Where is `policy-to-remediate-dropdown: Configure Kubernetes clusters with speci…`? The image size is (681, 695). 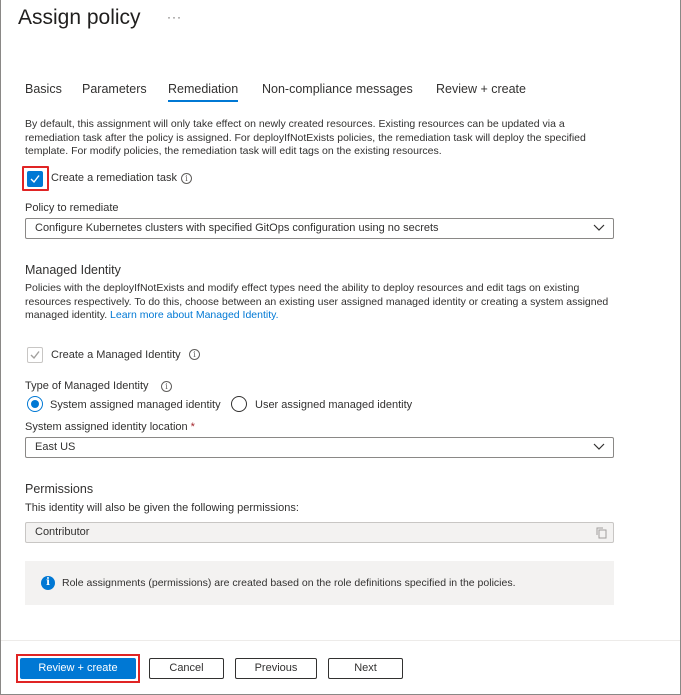
policy-to-remediate-dropdown: Configure Kubernetes clusters with speci… is located at coordinates (319, 228).